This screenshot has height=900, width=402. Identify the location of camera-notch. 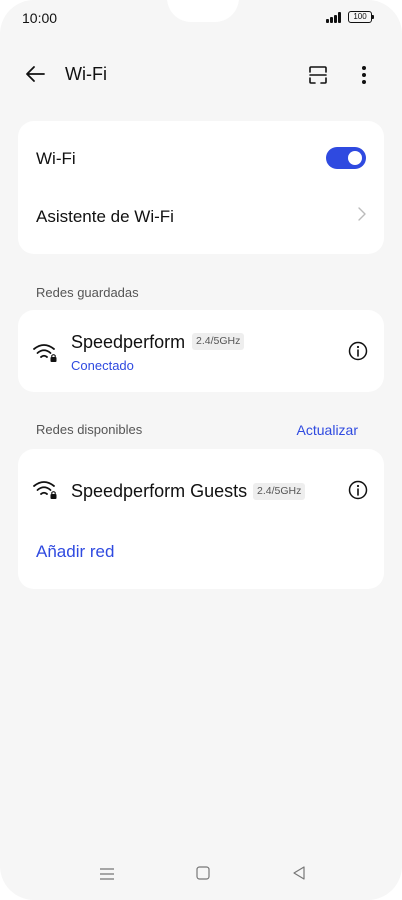
(203, 11).